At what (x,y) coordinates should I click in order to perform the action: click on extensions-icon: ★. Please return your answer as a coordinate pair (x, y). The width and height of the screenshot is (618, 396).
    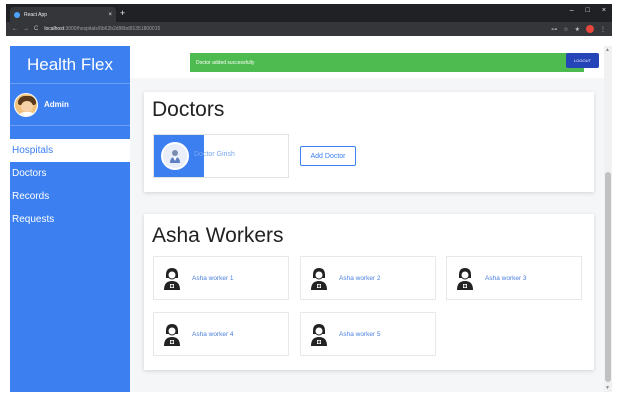
    Looking at the image, I should click on (577, 29).